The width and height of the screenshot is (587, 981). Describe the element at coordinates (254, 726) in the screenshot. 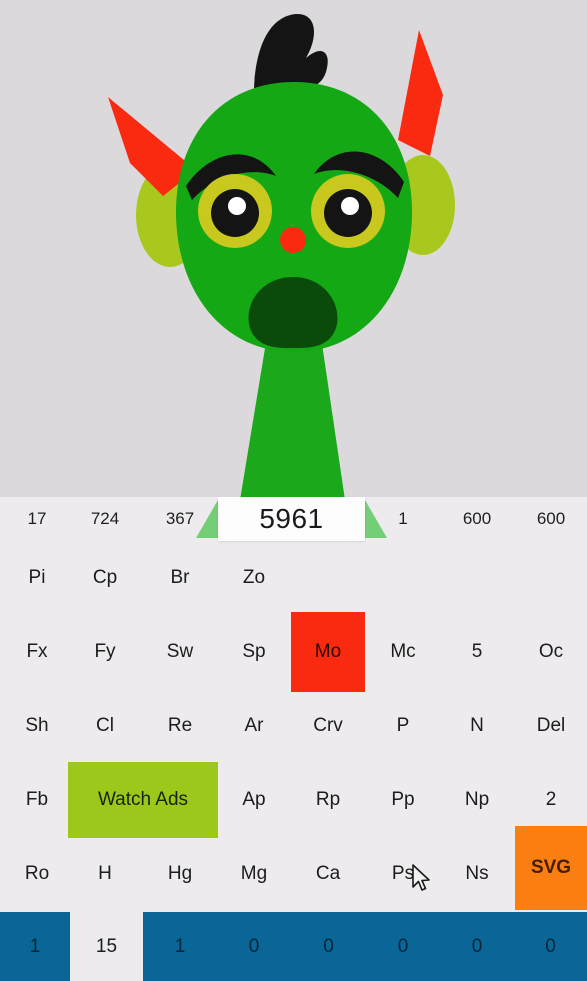

I see `key-ar: Ar` at that location.